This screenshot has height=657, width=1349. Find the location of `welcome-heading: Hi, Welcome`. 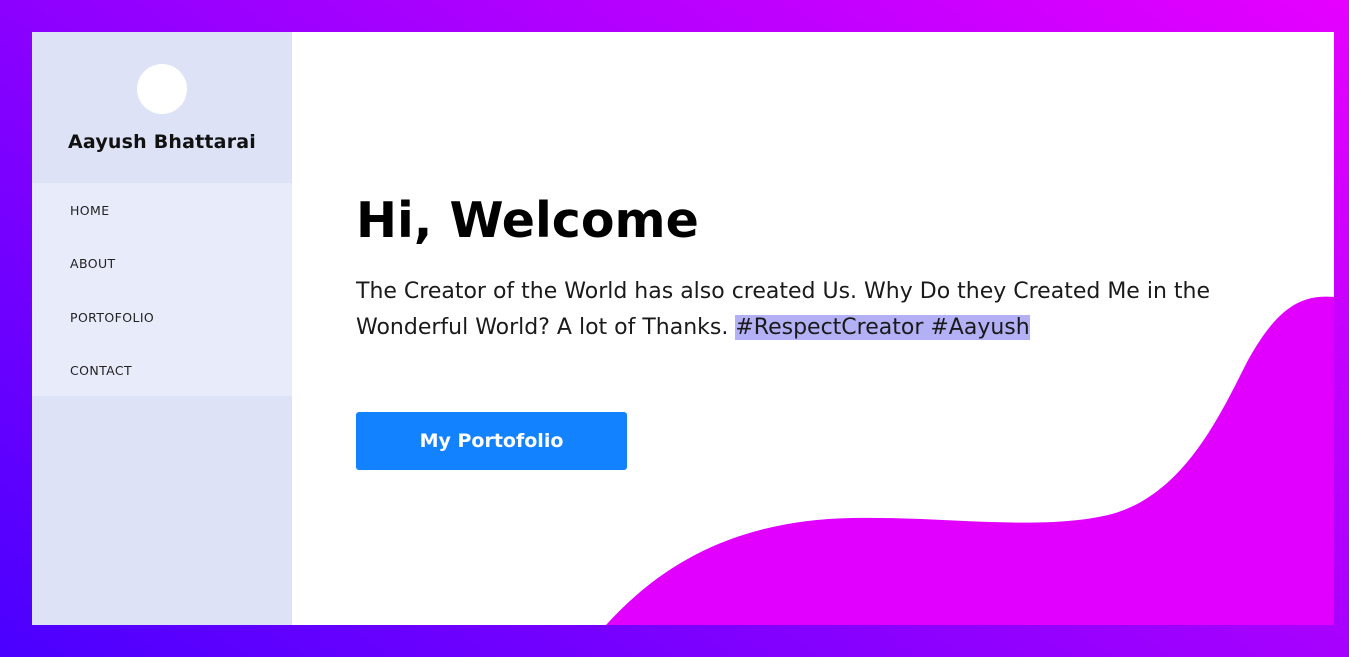

welcome-heading: Hi, Welcome is located at coordinates (527, 220).